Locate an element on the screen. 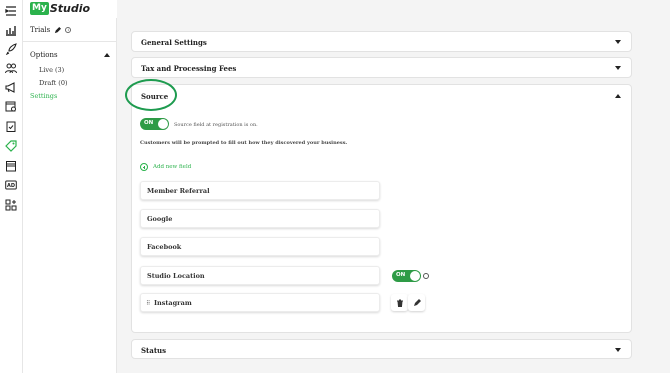 This screenshot has width=670, height=373. ad-icon: AD is located at coordinates (10, 184).